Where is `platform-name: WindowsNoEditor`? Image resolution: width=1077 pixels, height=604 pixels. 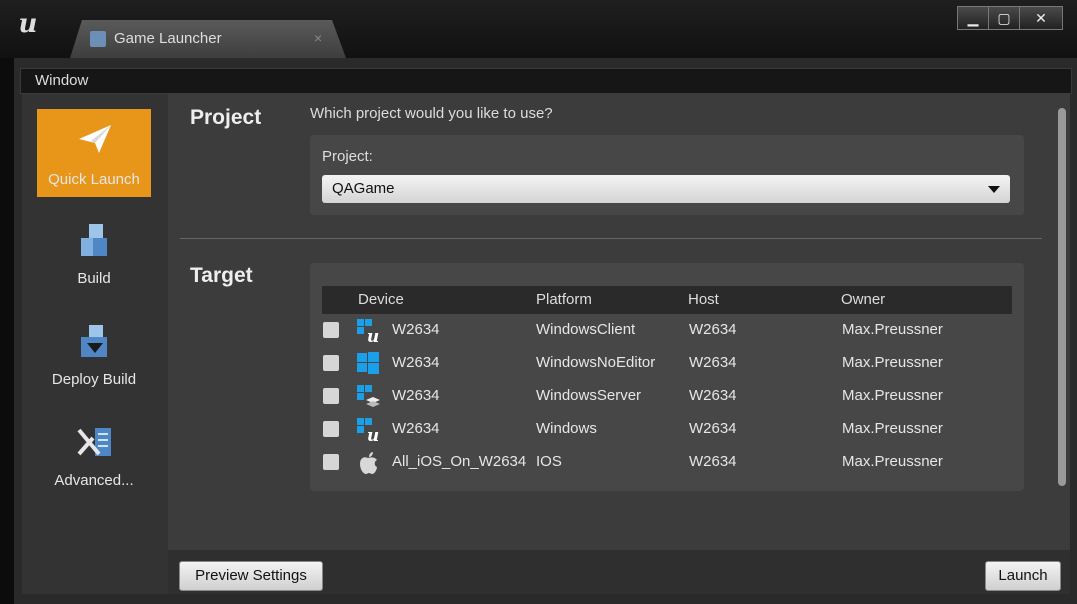
platform-name: WindowsNoEditor is located at coordinates (596, 362).